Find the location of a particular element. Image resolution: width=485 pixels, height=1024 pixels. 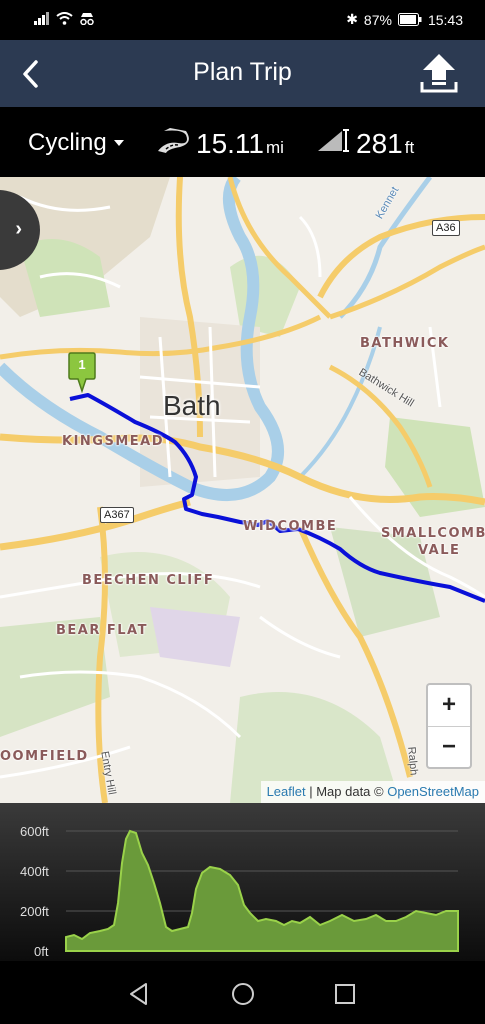

incognito-icon is located at coordinates (87, 19).